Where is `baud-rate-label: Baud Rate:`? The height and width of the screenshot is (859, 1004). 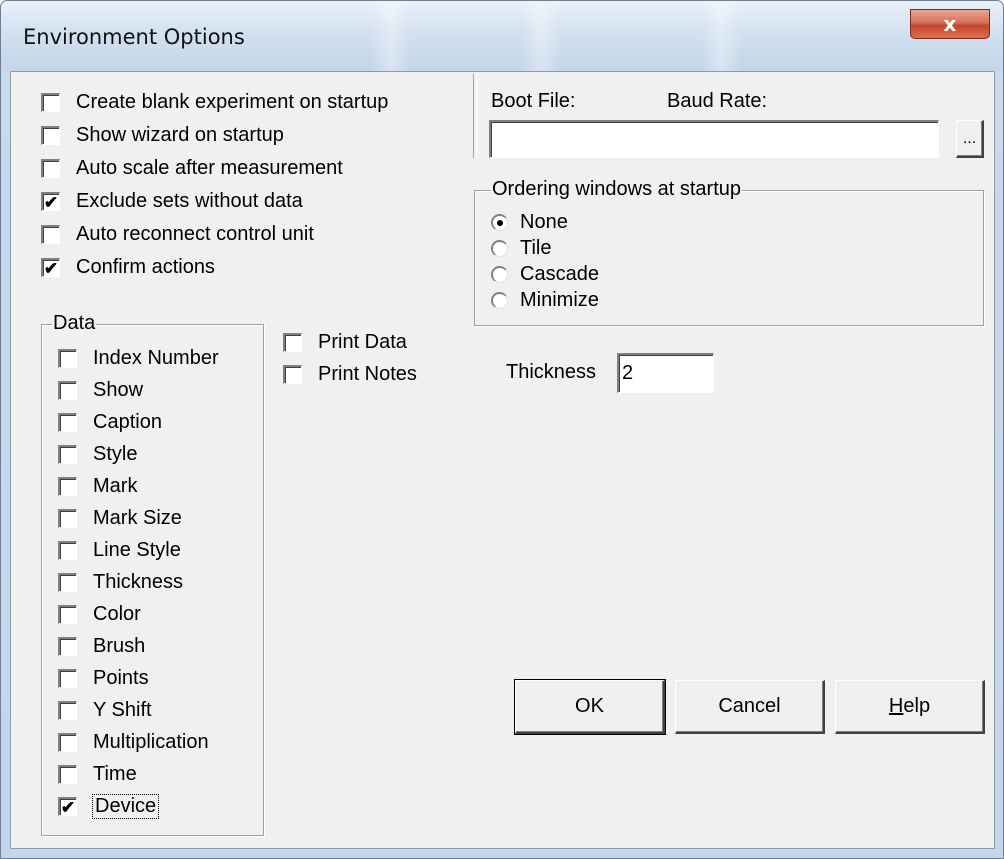 baud-rate-label: Baud Rate: is located at coordinates (717, 101).